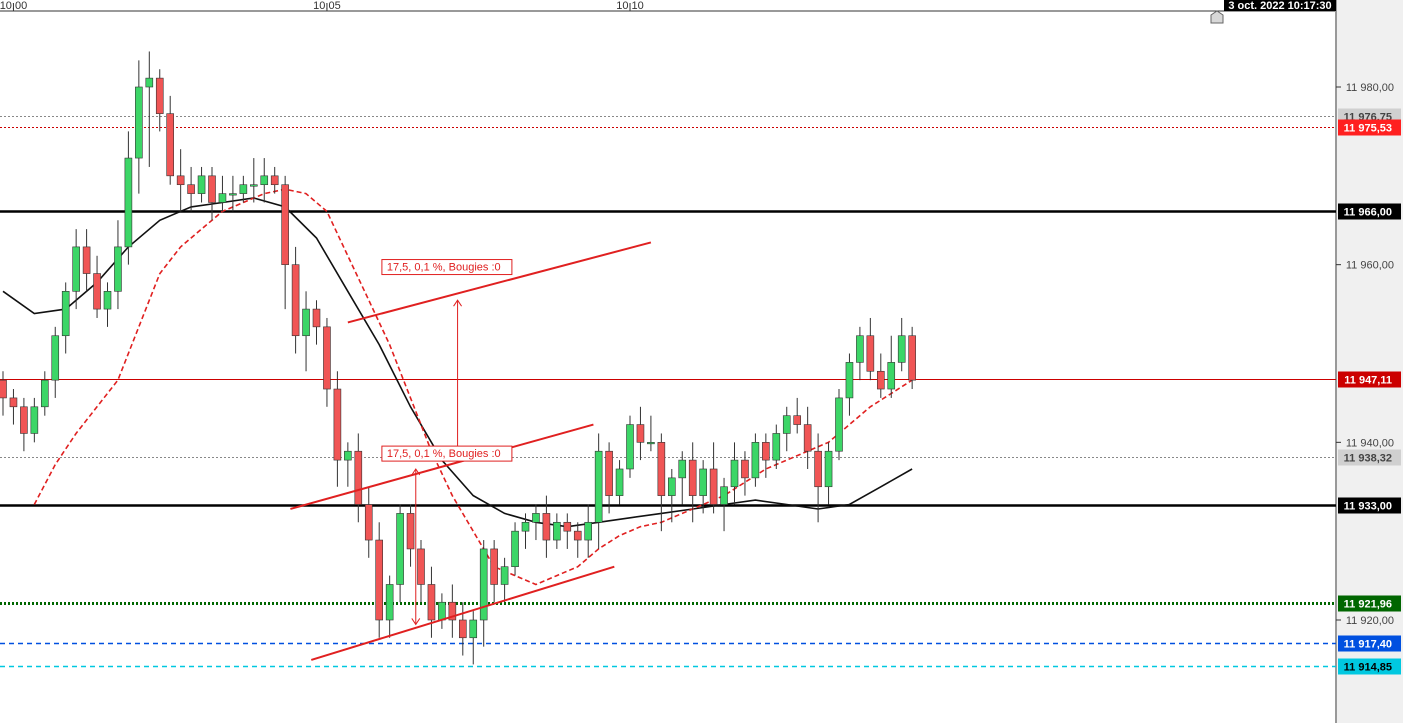  Describe the element at coordinates (1368, 645) in the screenshot. I see `price-tag-label: 11 917,40` at that location.